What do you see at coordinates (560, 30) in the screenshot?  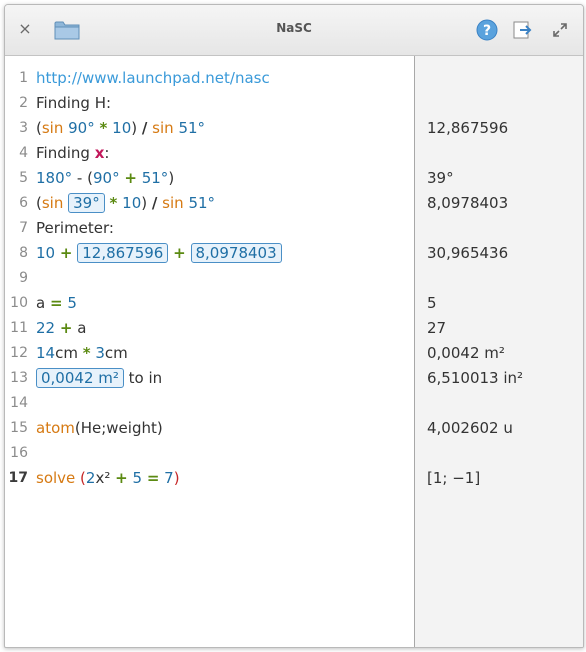 I see `maximize-icon` at bounding box center [560, 30].